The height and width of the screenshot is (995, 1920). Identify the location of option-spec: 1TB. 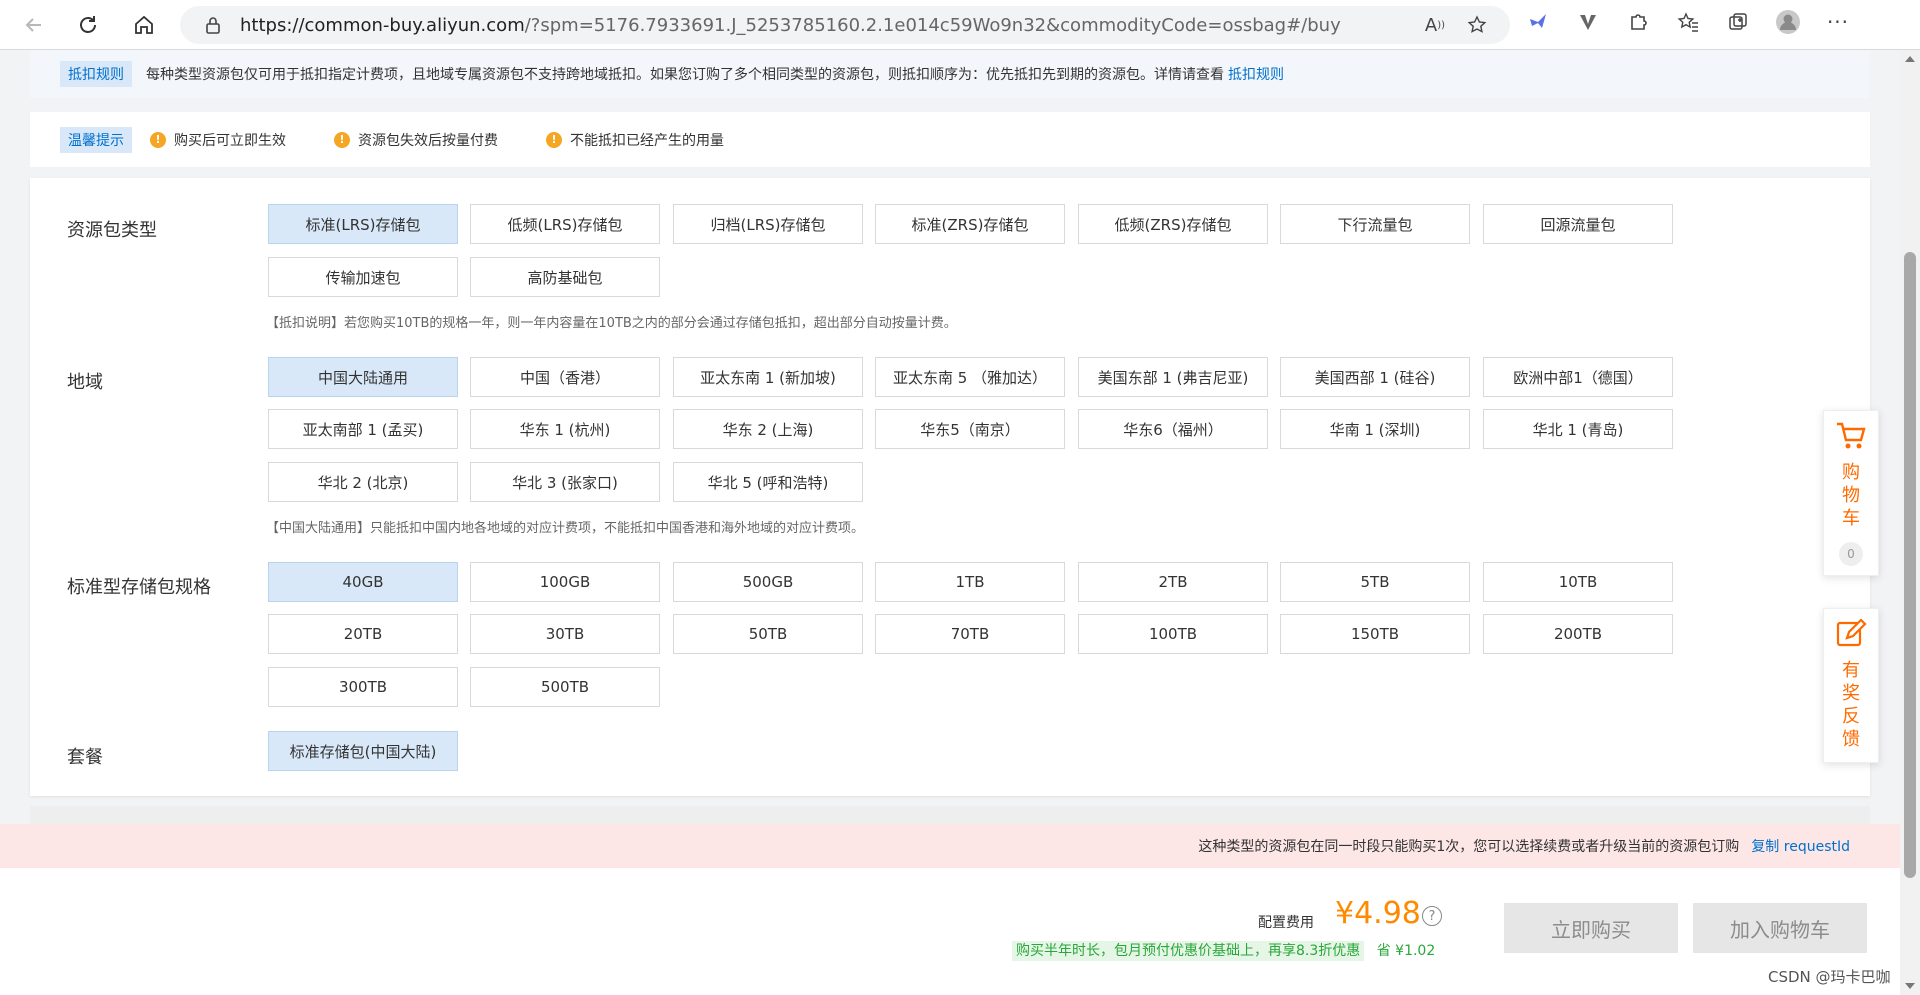
(970, 582).